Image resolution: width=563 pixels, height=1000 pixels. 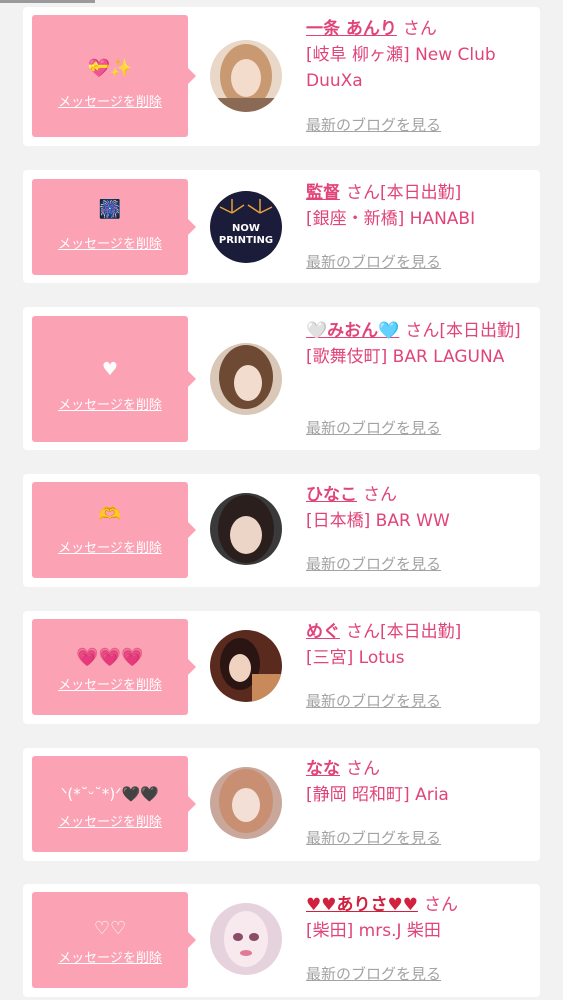 I want to click on message-bubble: 🎆 メッセージを削除, so click(x=114, y=227).